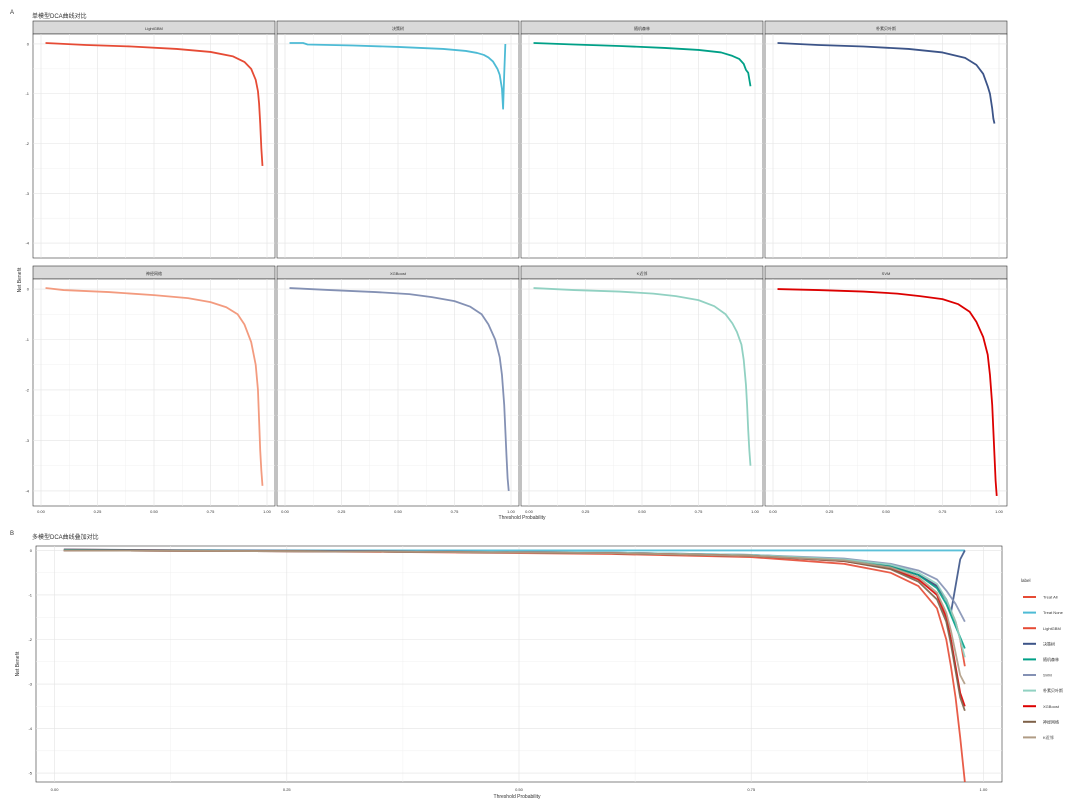 This screenshot has width=1080, height=810. Describe the element at coordinates (59, 16) in the screenshot. I see `panel-a-title: 单模型DCA曲线对比` at that location.